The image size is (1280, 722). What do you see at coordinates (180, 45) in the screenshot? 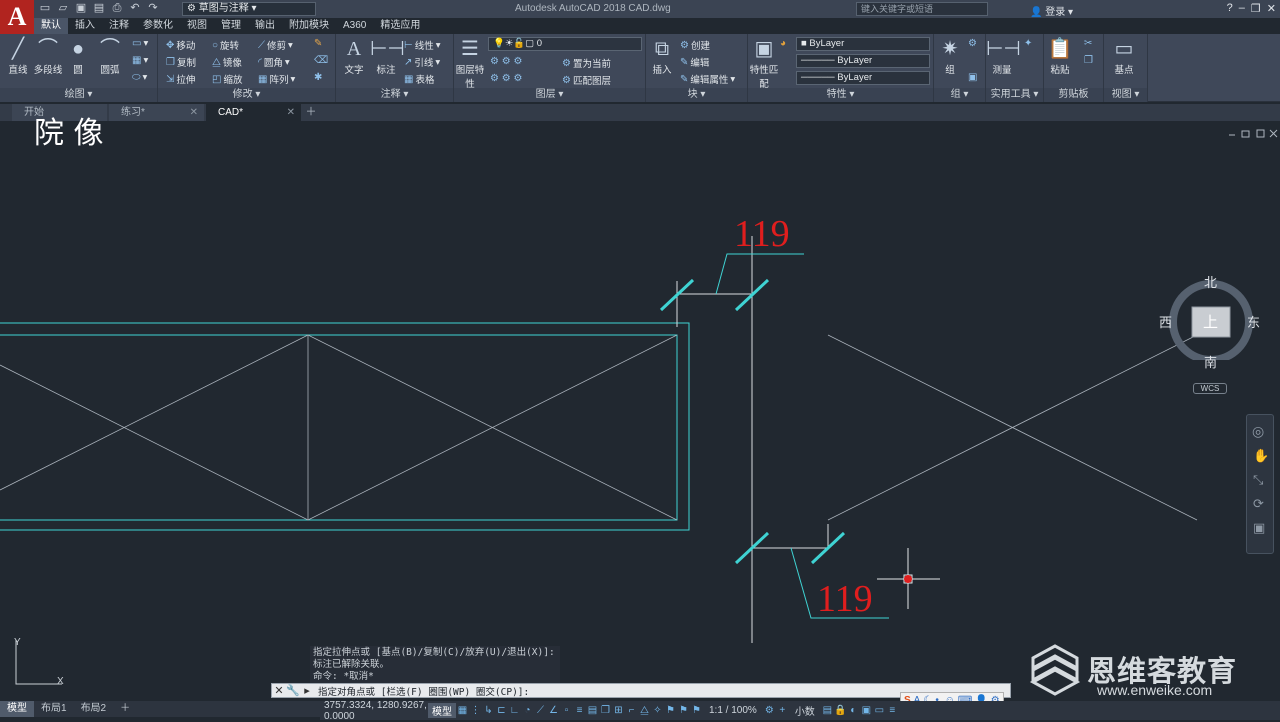
I see `move-button: ✥ 移动` at bounding box center [180, 45].